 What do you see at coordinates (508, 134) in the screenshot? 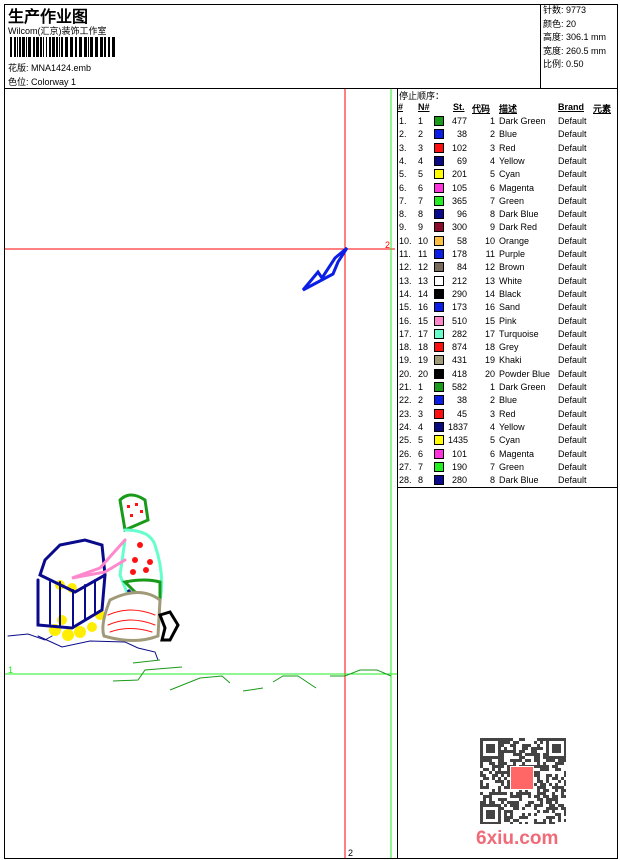
I see `color-description: Blue` at bounding box center [508, 134].